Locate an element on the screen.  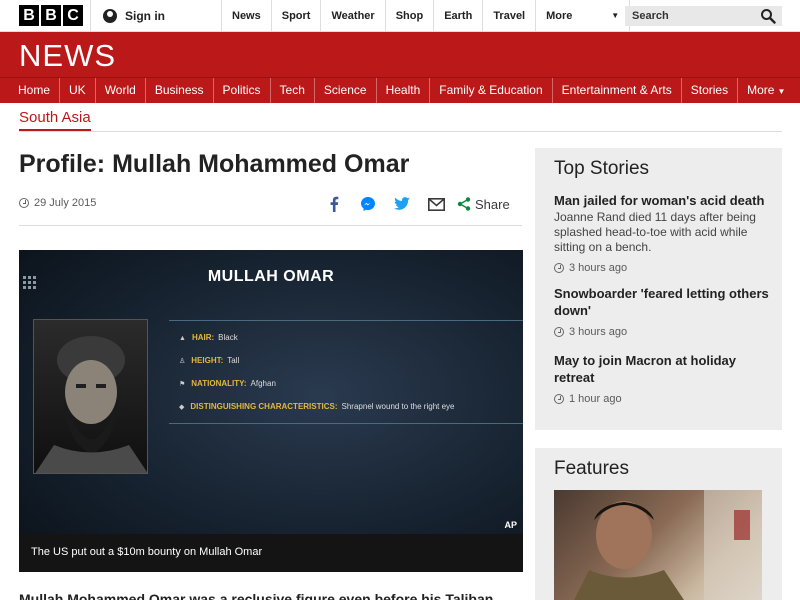
fact-value: Shrapnel wound to the right eye is located at coordinates (398, 406).